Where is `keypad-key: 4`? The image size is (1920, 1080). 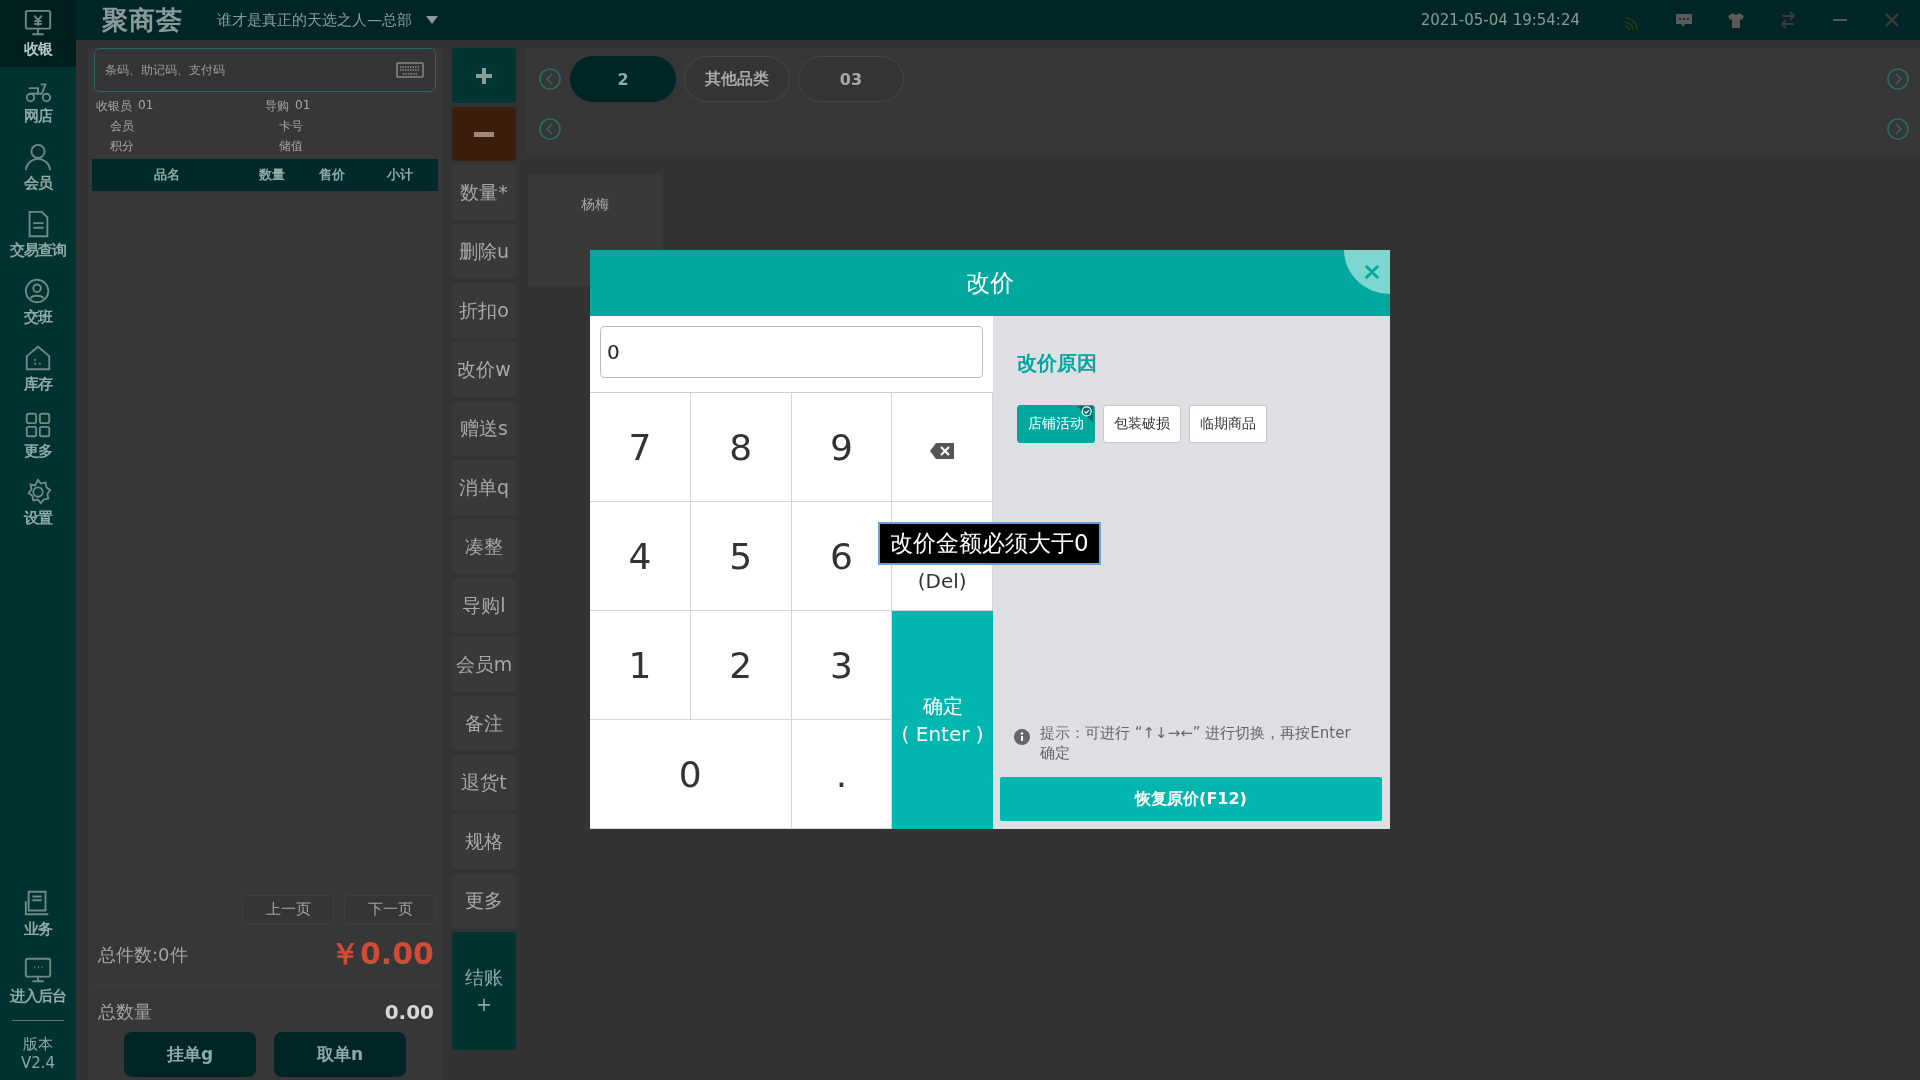 keypad-key: 4 is located at coordinates (640, 556).